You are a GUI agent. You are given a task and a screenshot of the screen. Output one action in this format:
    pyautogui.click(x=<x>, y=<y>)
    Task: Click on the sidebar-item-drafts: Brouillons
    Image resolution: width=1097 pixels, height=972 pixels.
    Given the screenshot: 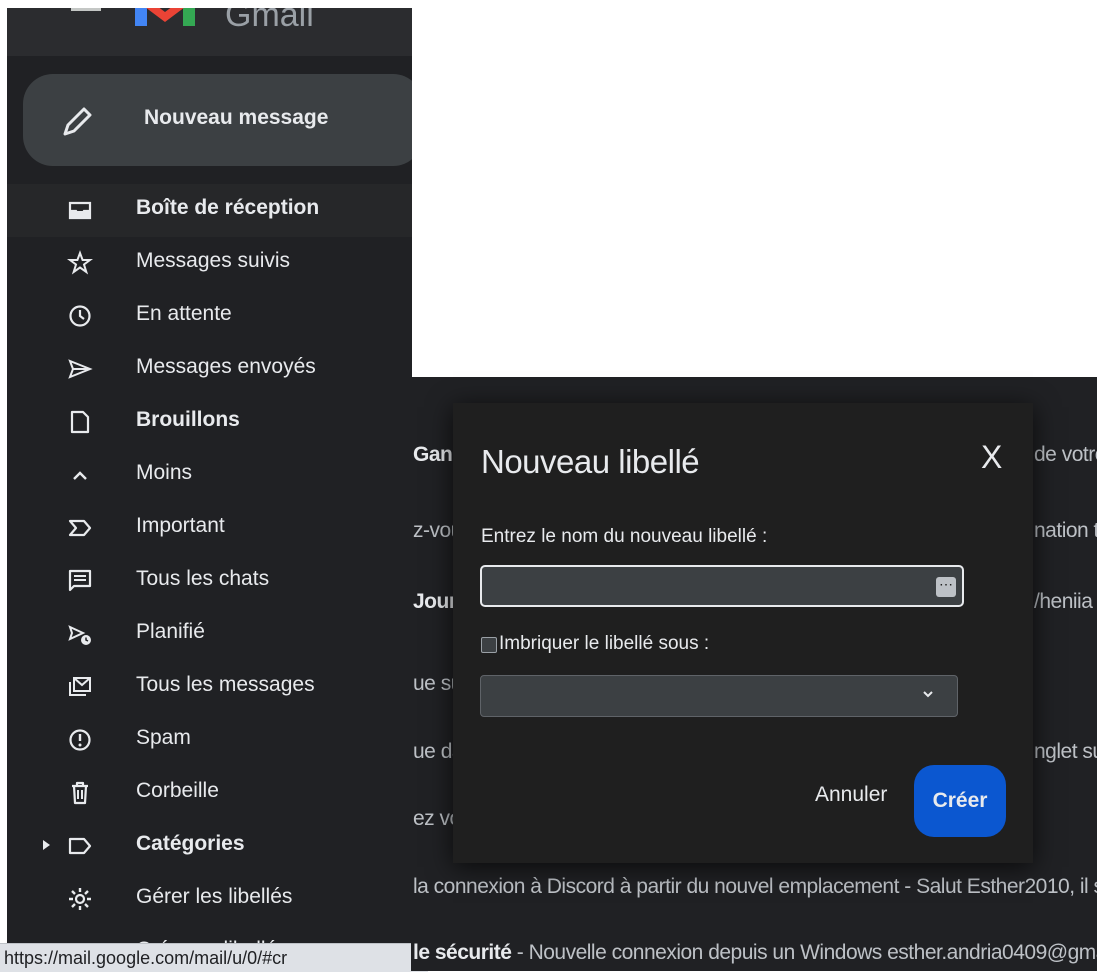 What is the action you would take?
    pyautogui.click(x=209, y=422)
    